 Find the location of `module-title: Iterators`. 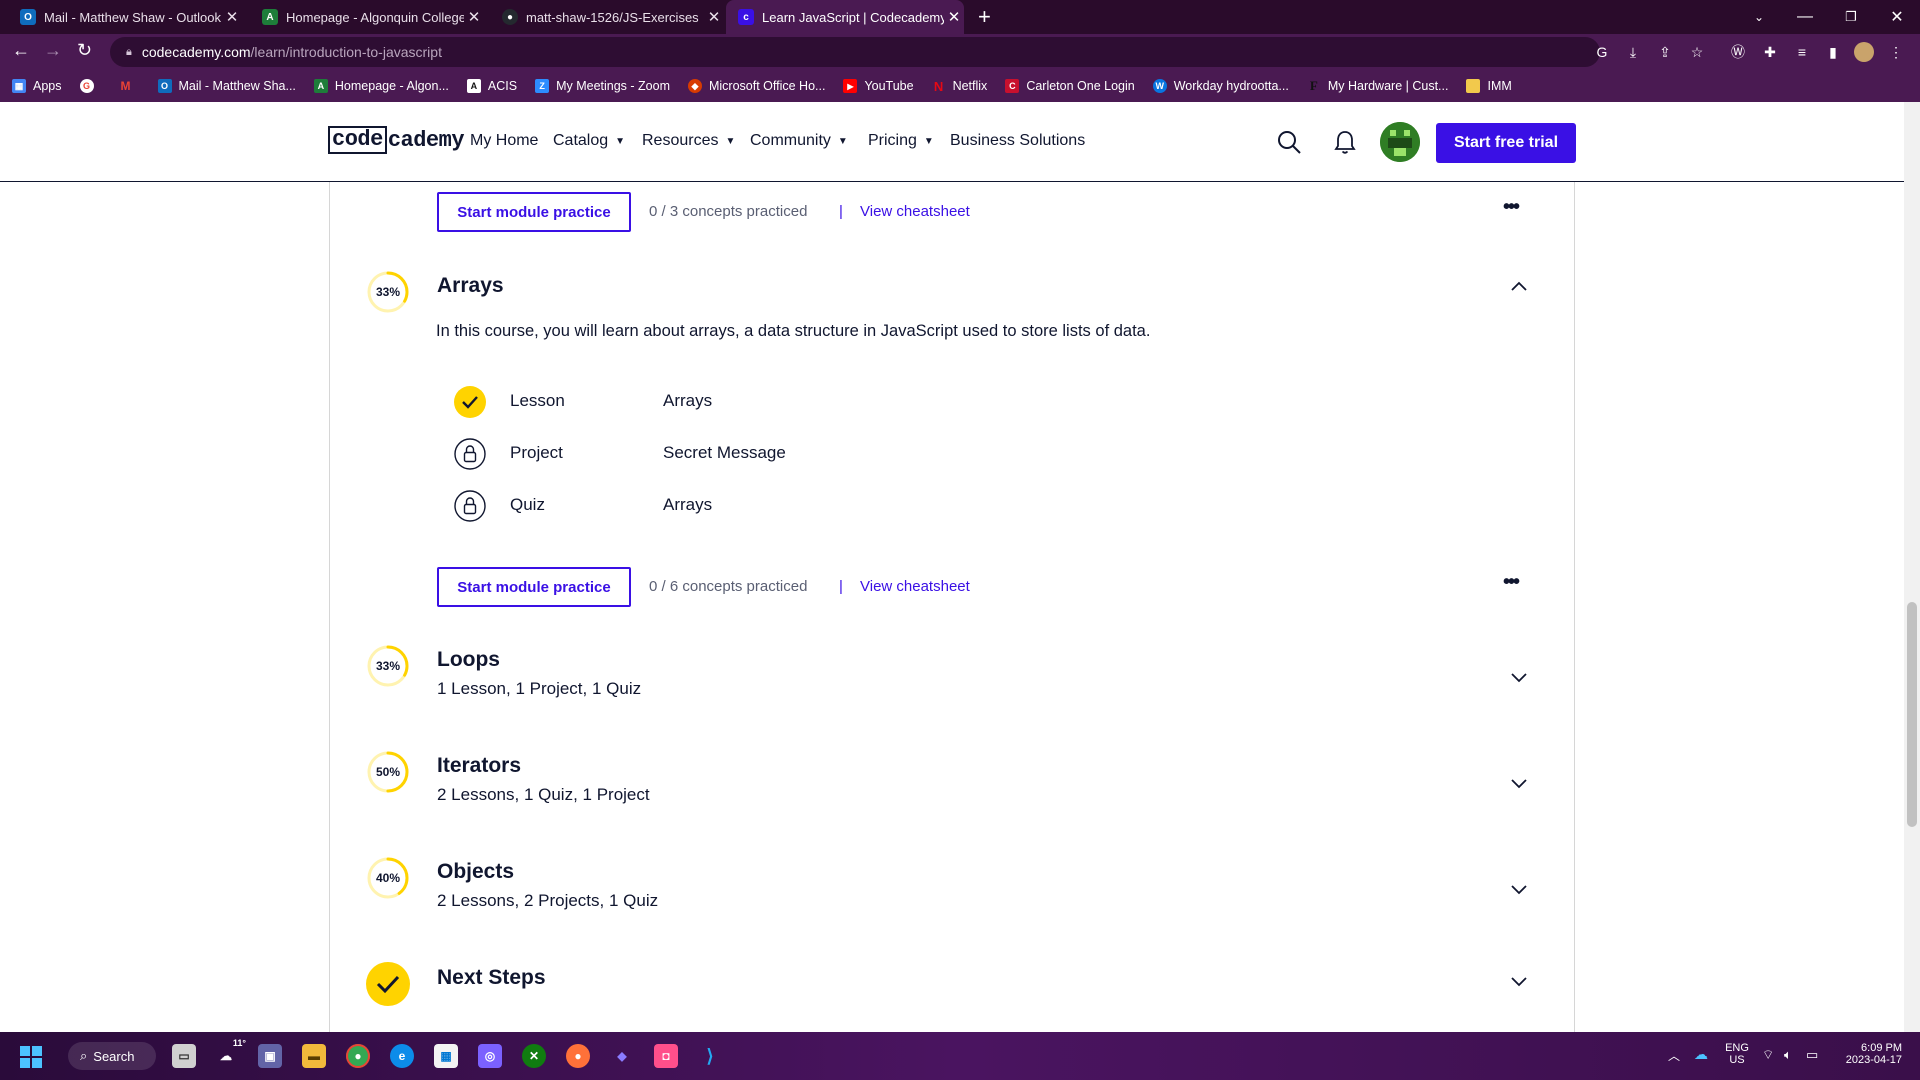

module-title: Iterators is located at coordinates (479, 766).